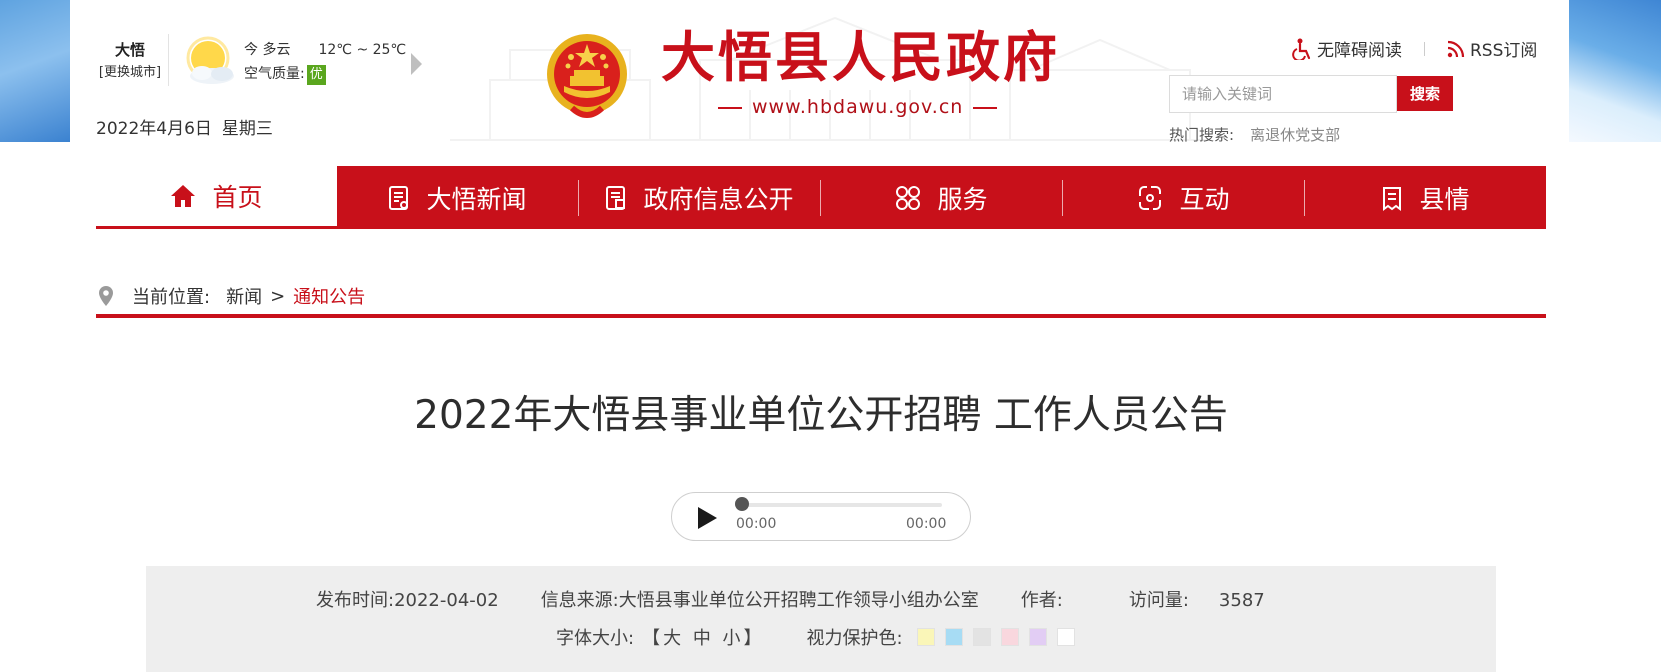 Image resolution: width=1661 pixels, height=672 pixels. What do you see at coordinates (962, 199) in the screenshot?
I see `nav-label-service: 服务` at bounding box center [962, 199].